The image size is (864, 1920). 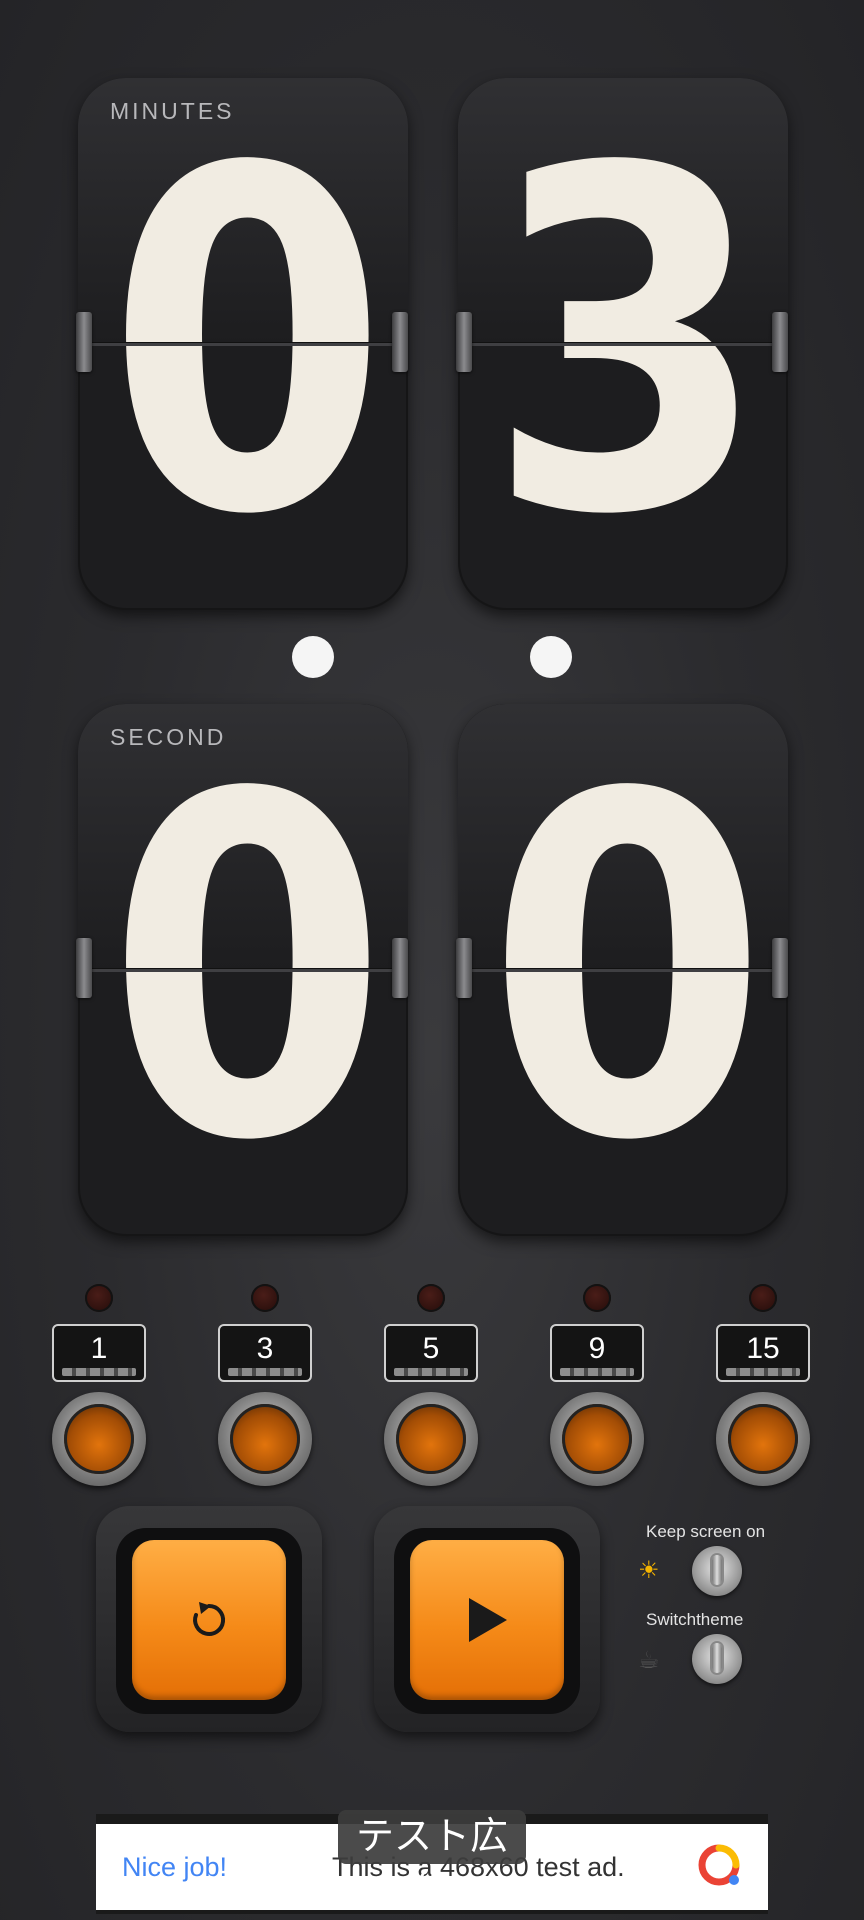 I want to click on second-ones-card: 0, so click(x=623, y=970).